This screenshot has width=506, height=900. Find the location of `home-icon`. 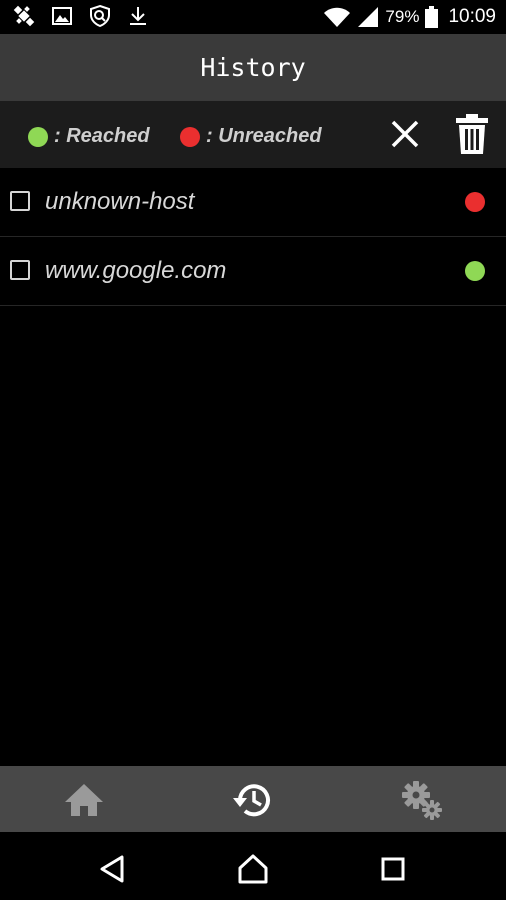

home-icon is located at coordinates (84, 800).